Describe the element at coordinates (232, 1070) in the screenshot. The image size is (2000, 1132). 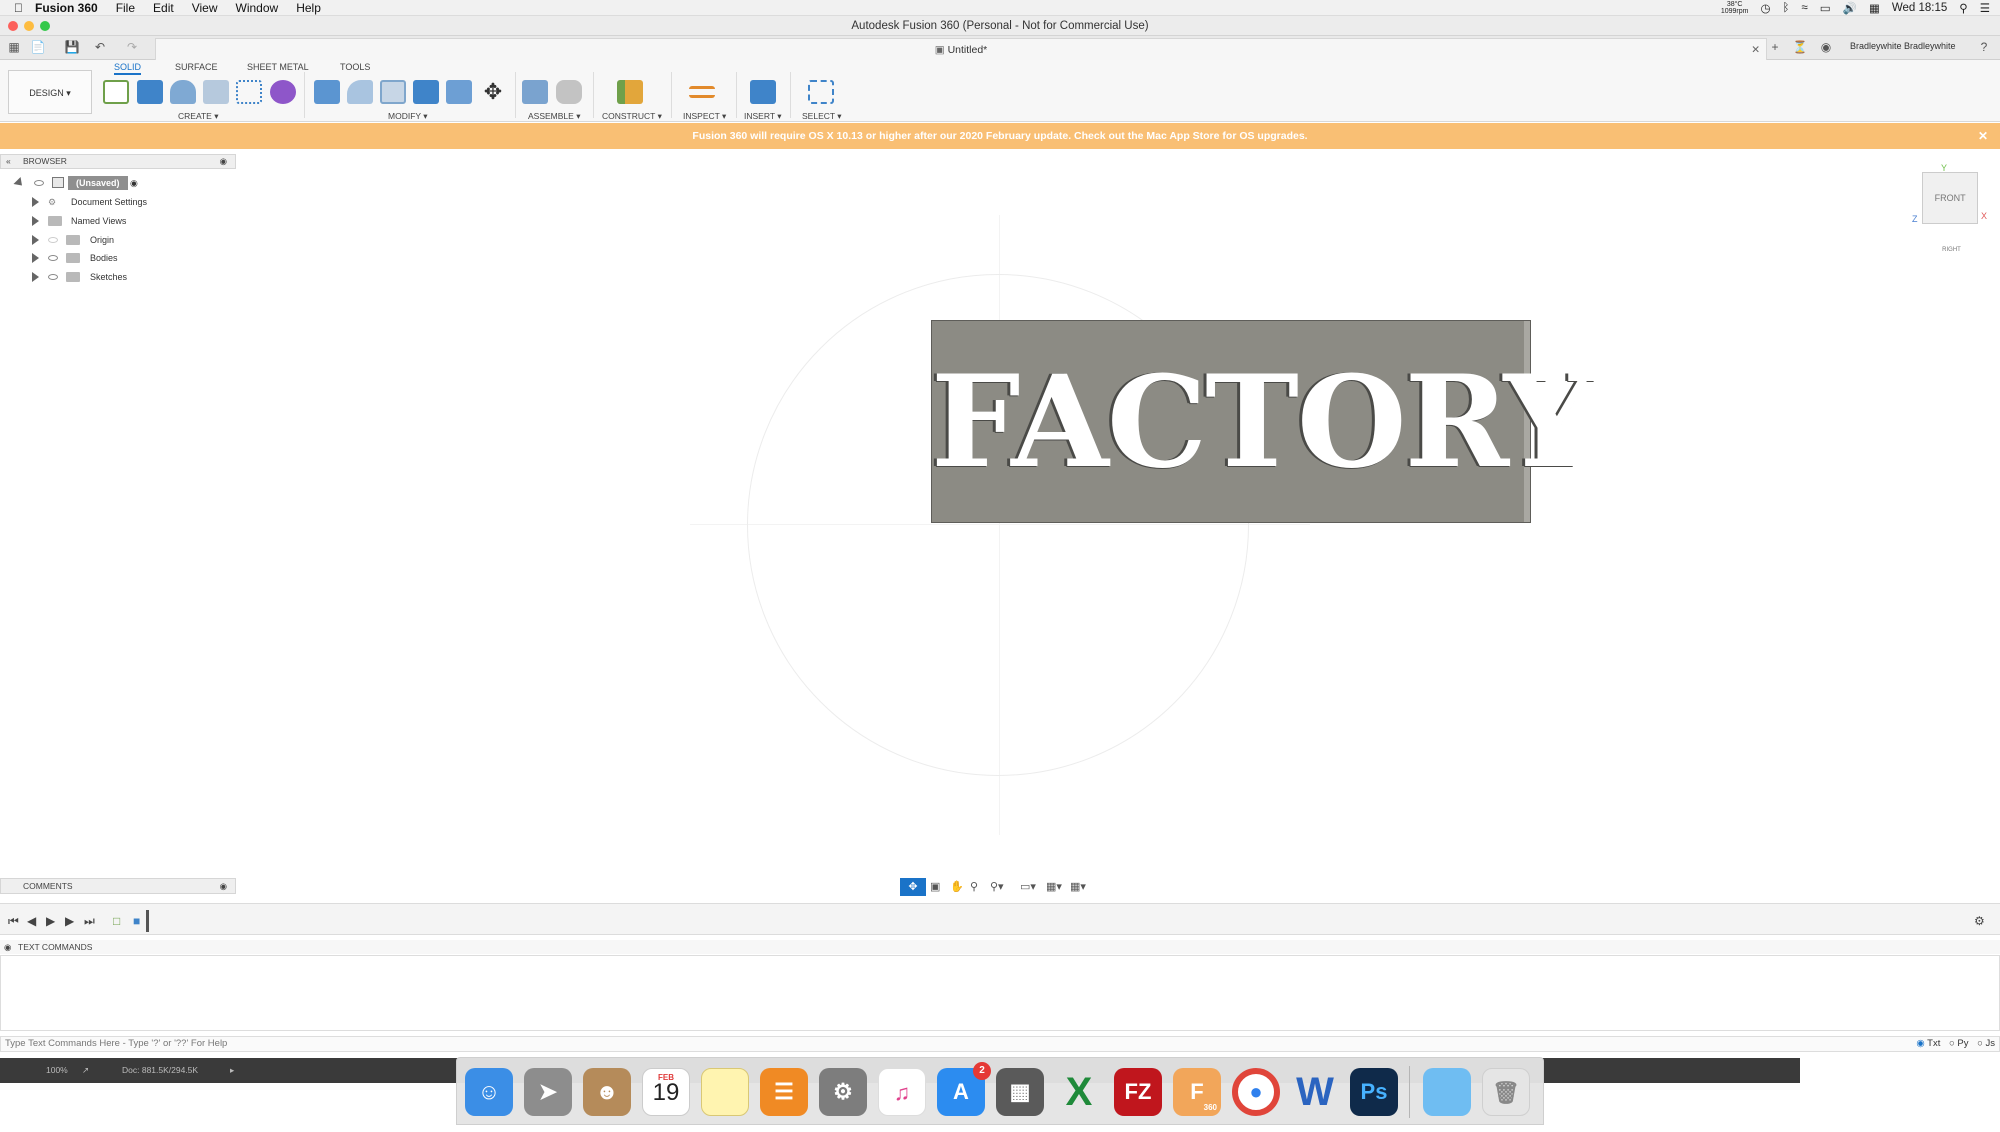
I see `expand-status-icon: ▸` at that location.